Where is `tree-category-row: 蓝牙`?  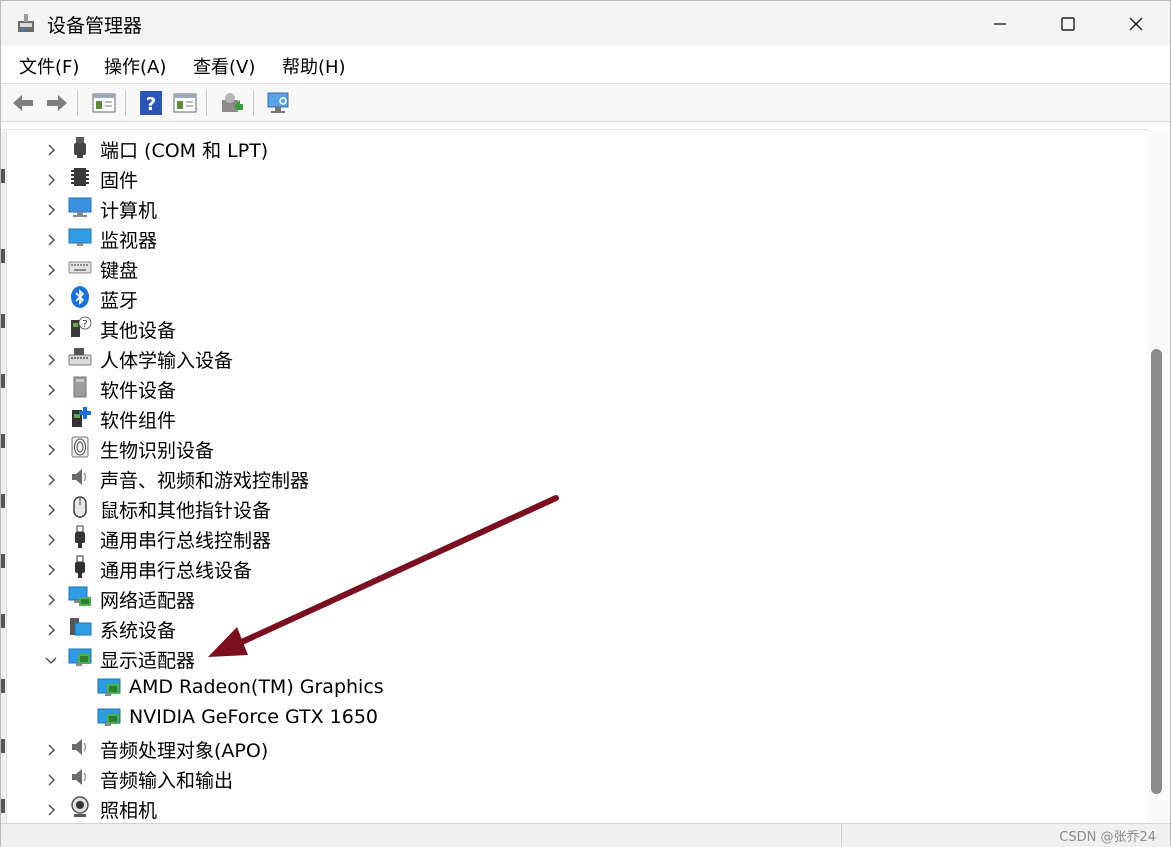
tree-category-row: 蓝牙 is located at coordinates (572, 297).